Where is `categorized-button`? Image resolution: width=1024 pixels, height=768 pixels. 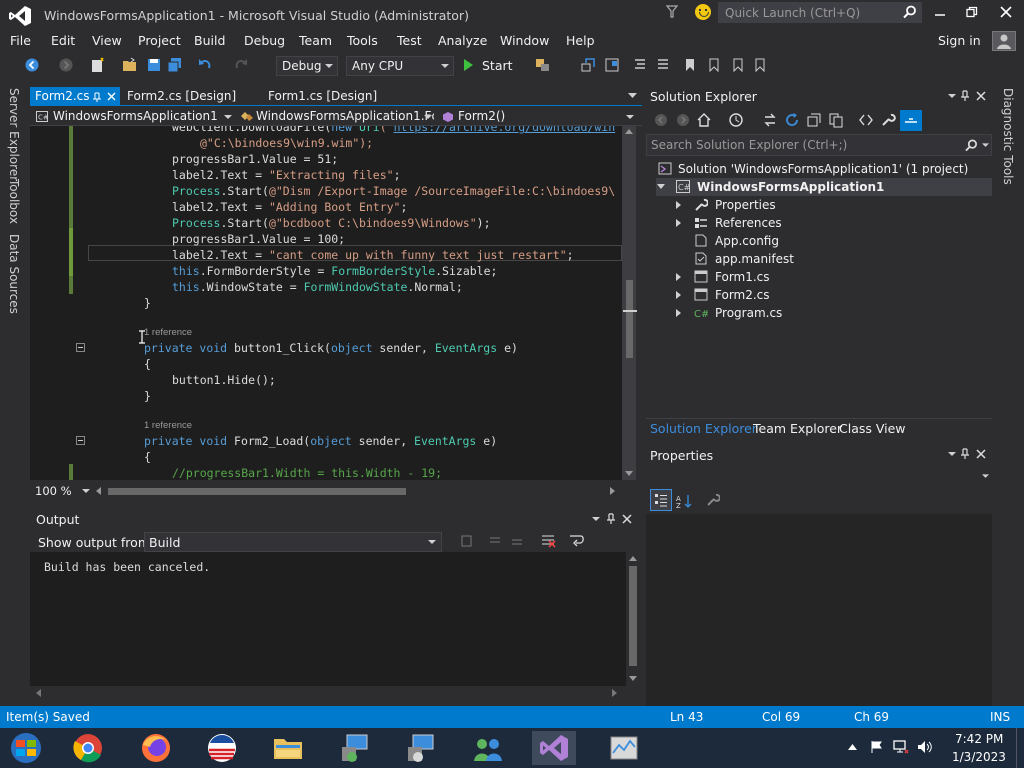 categorized-button is located at coordinates (661, 500).